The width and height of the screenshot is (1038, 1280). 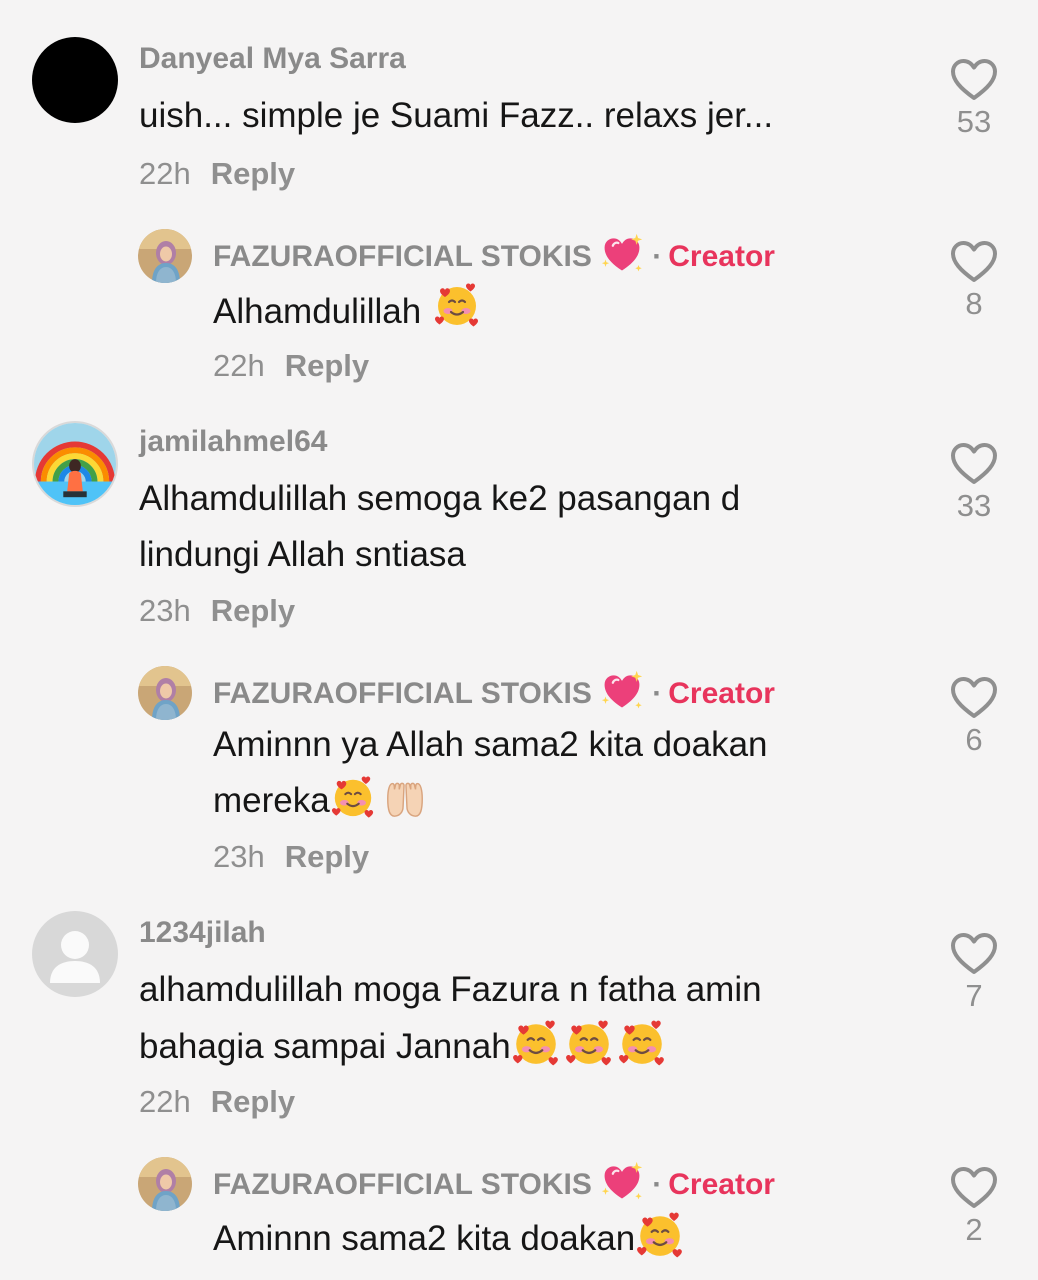 I want to click on comment-text-line: mereka, so click(x=271, y=800).